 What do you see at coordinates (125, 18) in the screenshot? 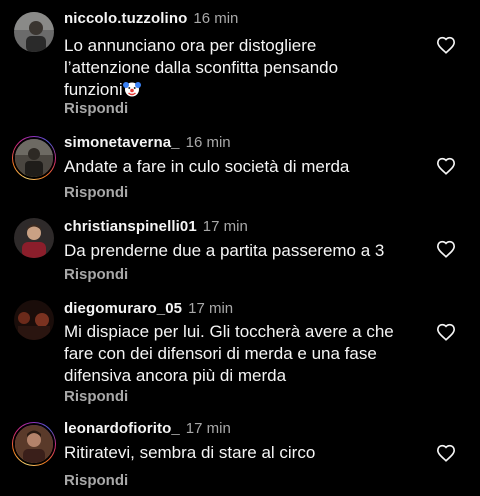
I see `comment-username: niccolo.tuzzolino` at bounding box center [125, 18].